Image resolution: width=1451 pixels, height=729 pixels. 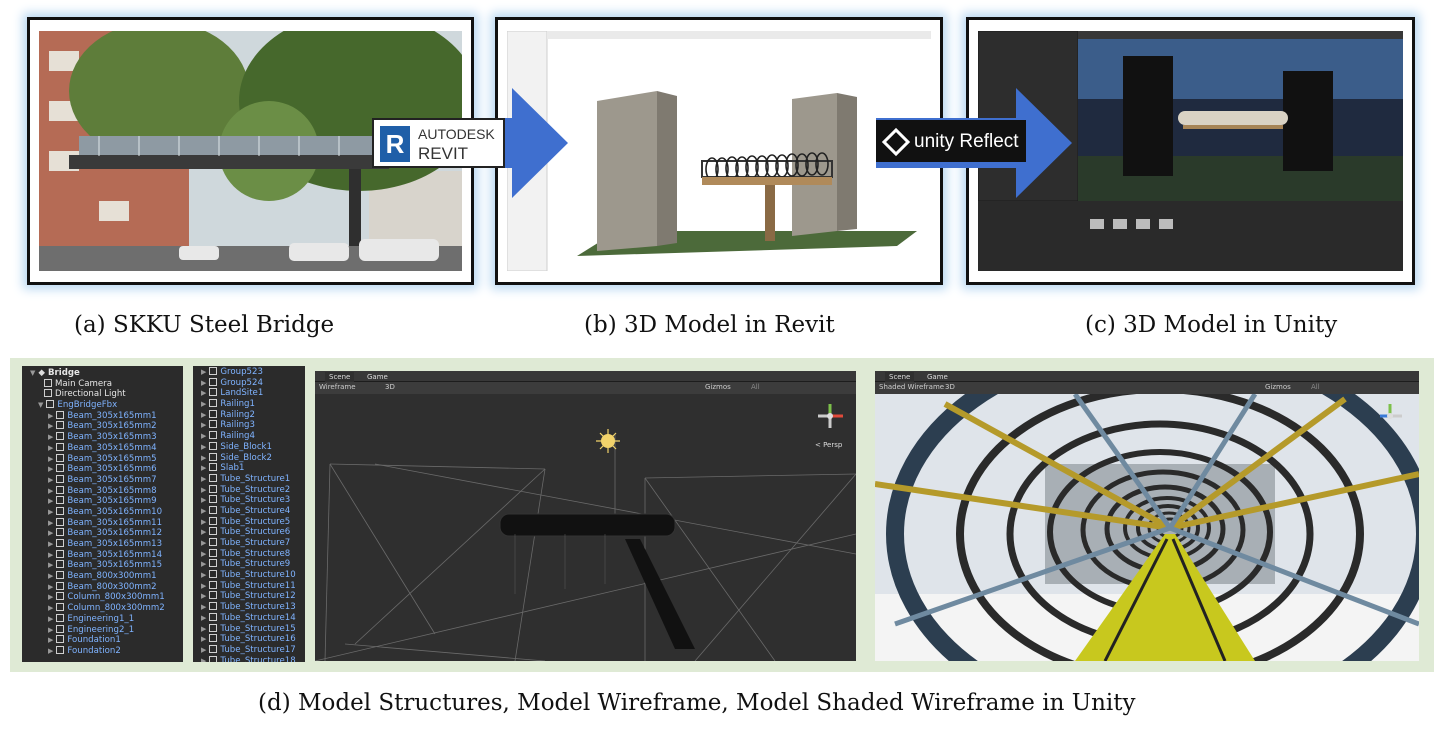 What do you see at coordinates (253, 393) in the screenshot?
I see `hierarchy-item: ▶ LandSite1` at bounding box center [253, 393].